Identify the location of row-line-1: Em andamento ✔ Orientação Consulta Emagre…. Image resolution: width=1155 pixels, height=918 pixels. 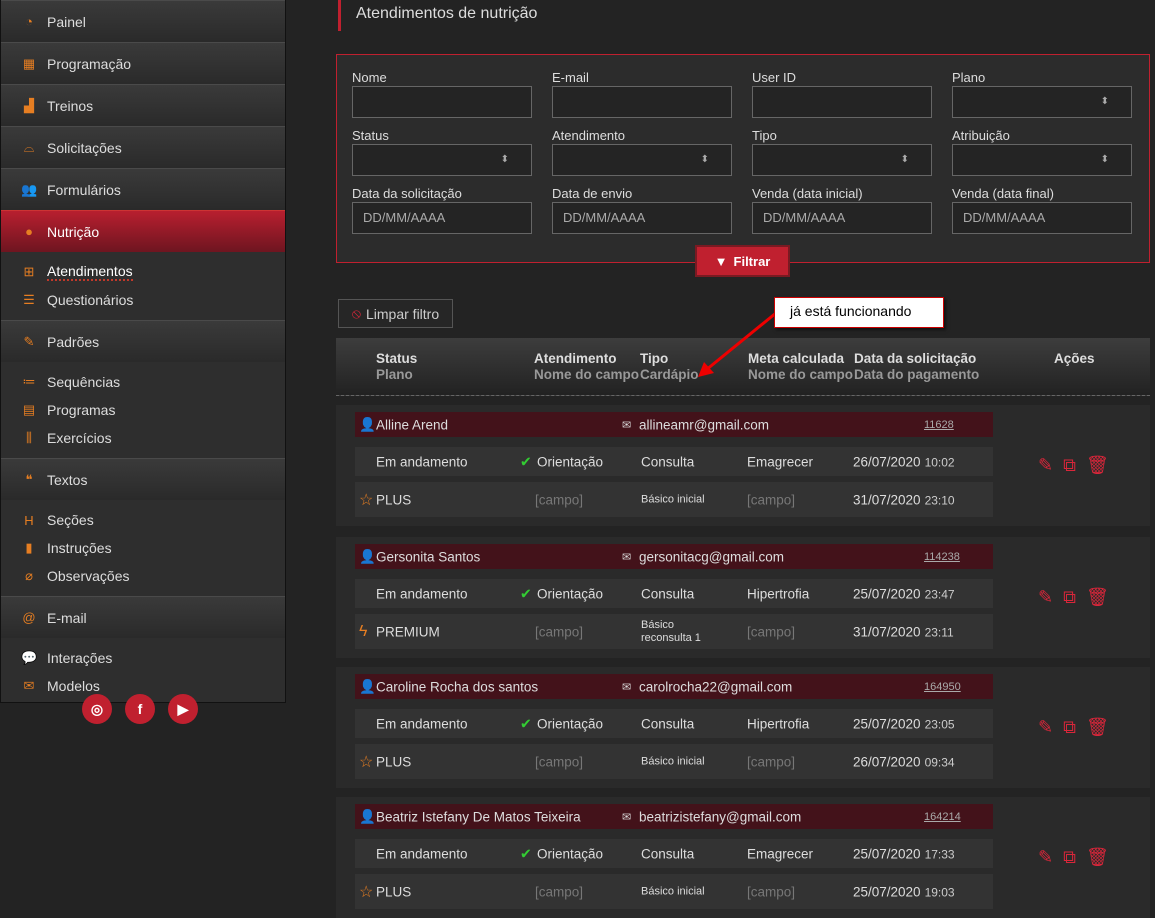
(674, 461).